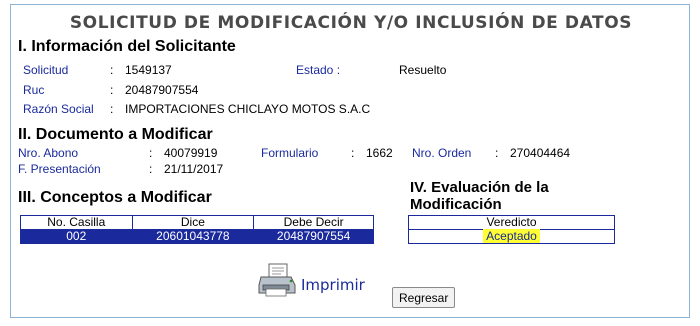 Image resolution: width=700 pixels, height=326 pixels. I want to click on table-cell: 002, so click(76, 236).